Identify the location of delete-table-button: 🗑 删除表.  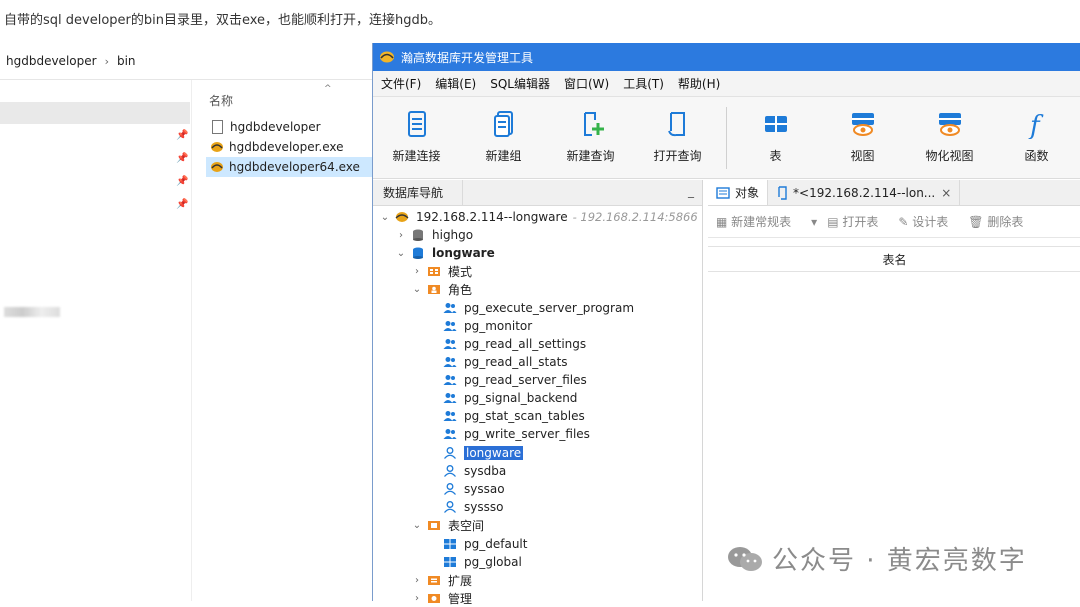
(1000, 221).